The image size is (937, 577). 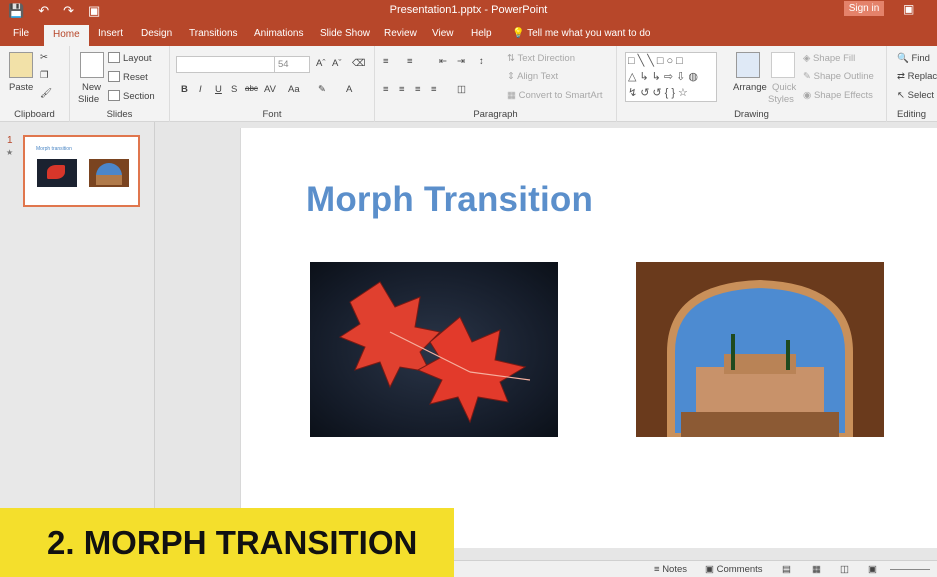 What do you see at coordinates (270, 89) in the screenshot?
I see `spacing-button: AV` at bounding box center [270, 89].